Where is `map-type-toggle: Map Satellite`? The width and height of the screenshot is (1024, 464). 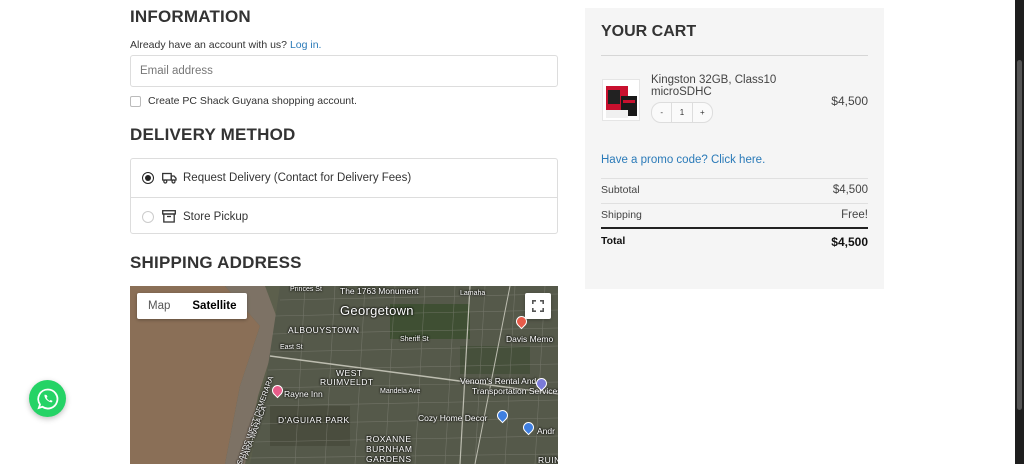
map-type-toggle: Map Satellite is located at coordinates (192, 306).